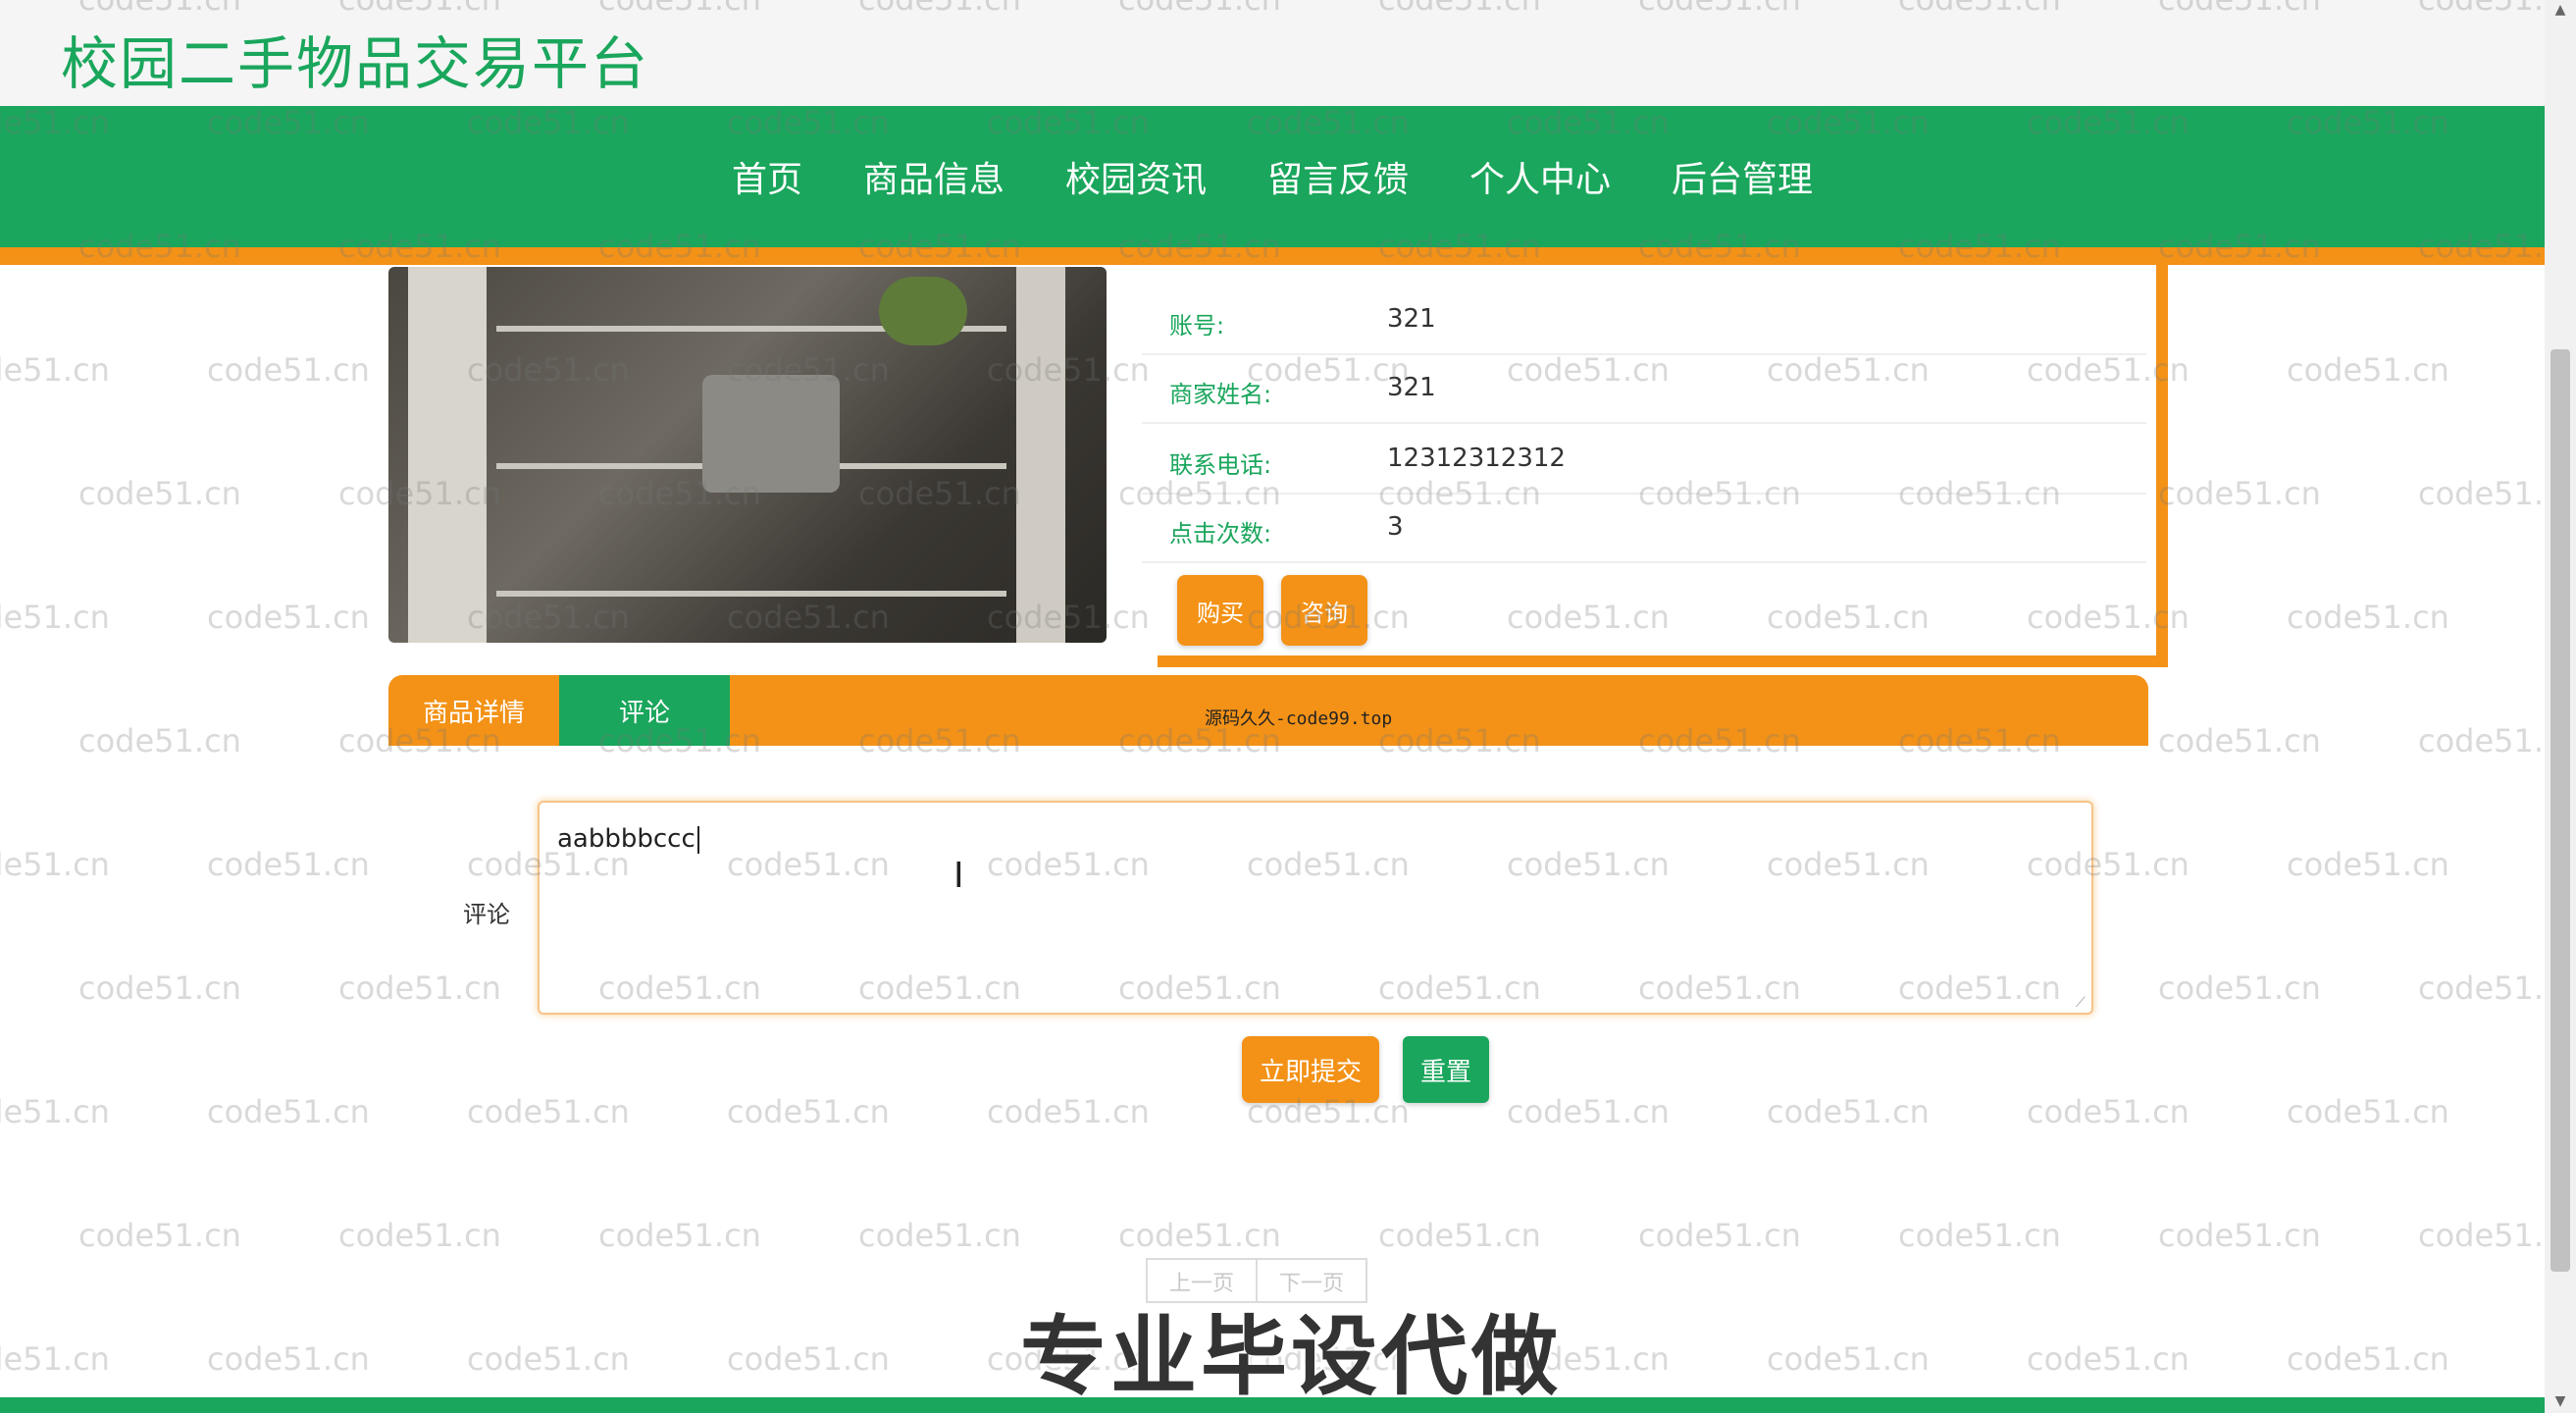 The height and width of the screenshot is (1413, 2576). What do you see at coordinates (626, 839) in the screenshot?
I see `comment-text: aabbbbccc` at bounding box center [626, 839].